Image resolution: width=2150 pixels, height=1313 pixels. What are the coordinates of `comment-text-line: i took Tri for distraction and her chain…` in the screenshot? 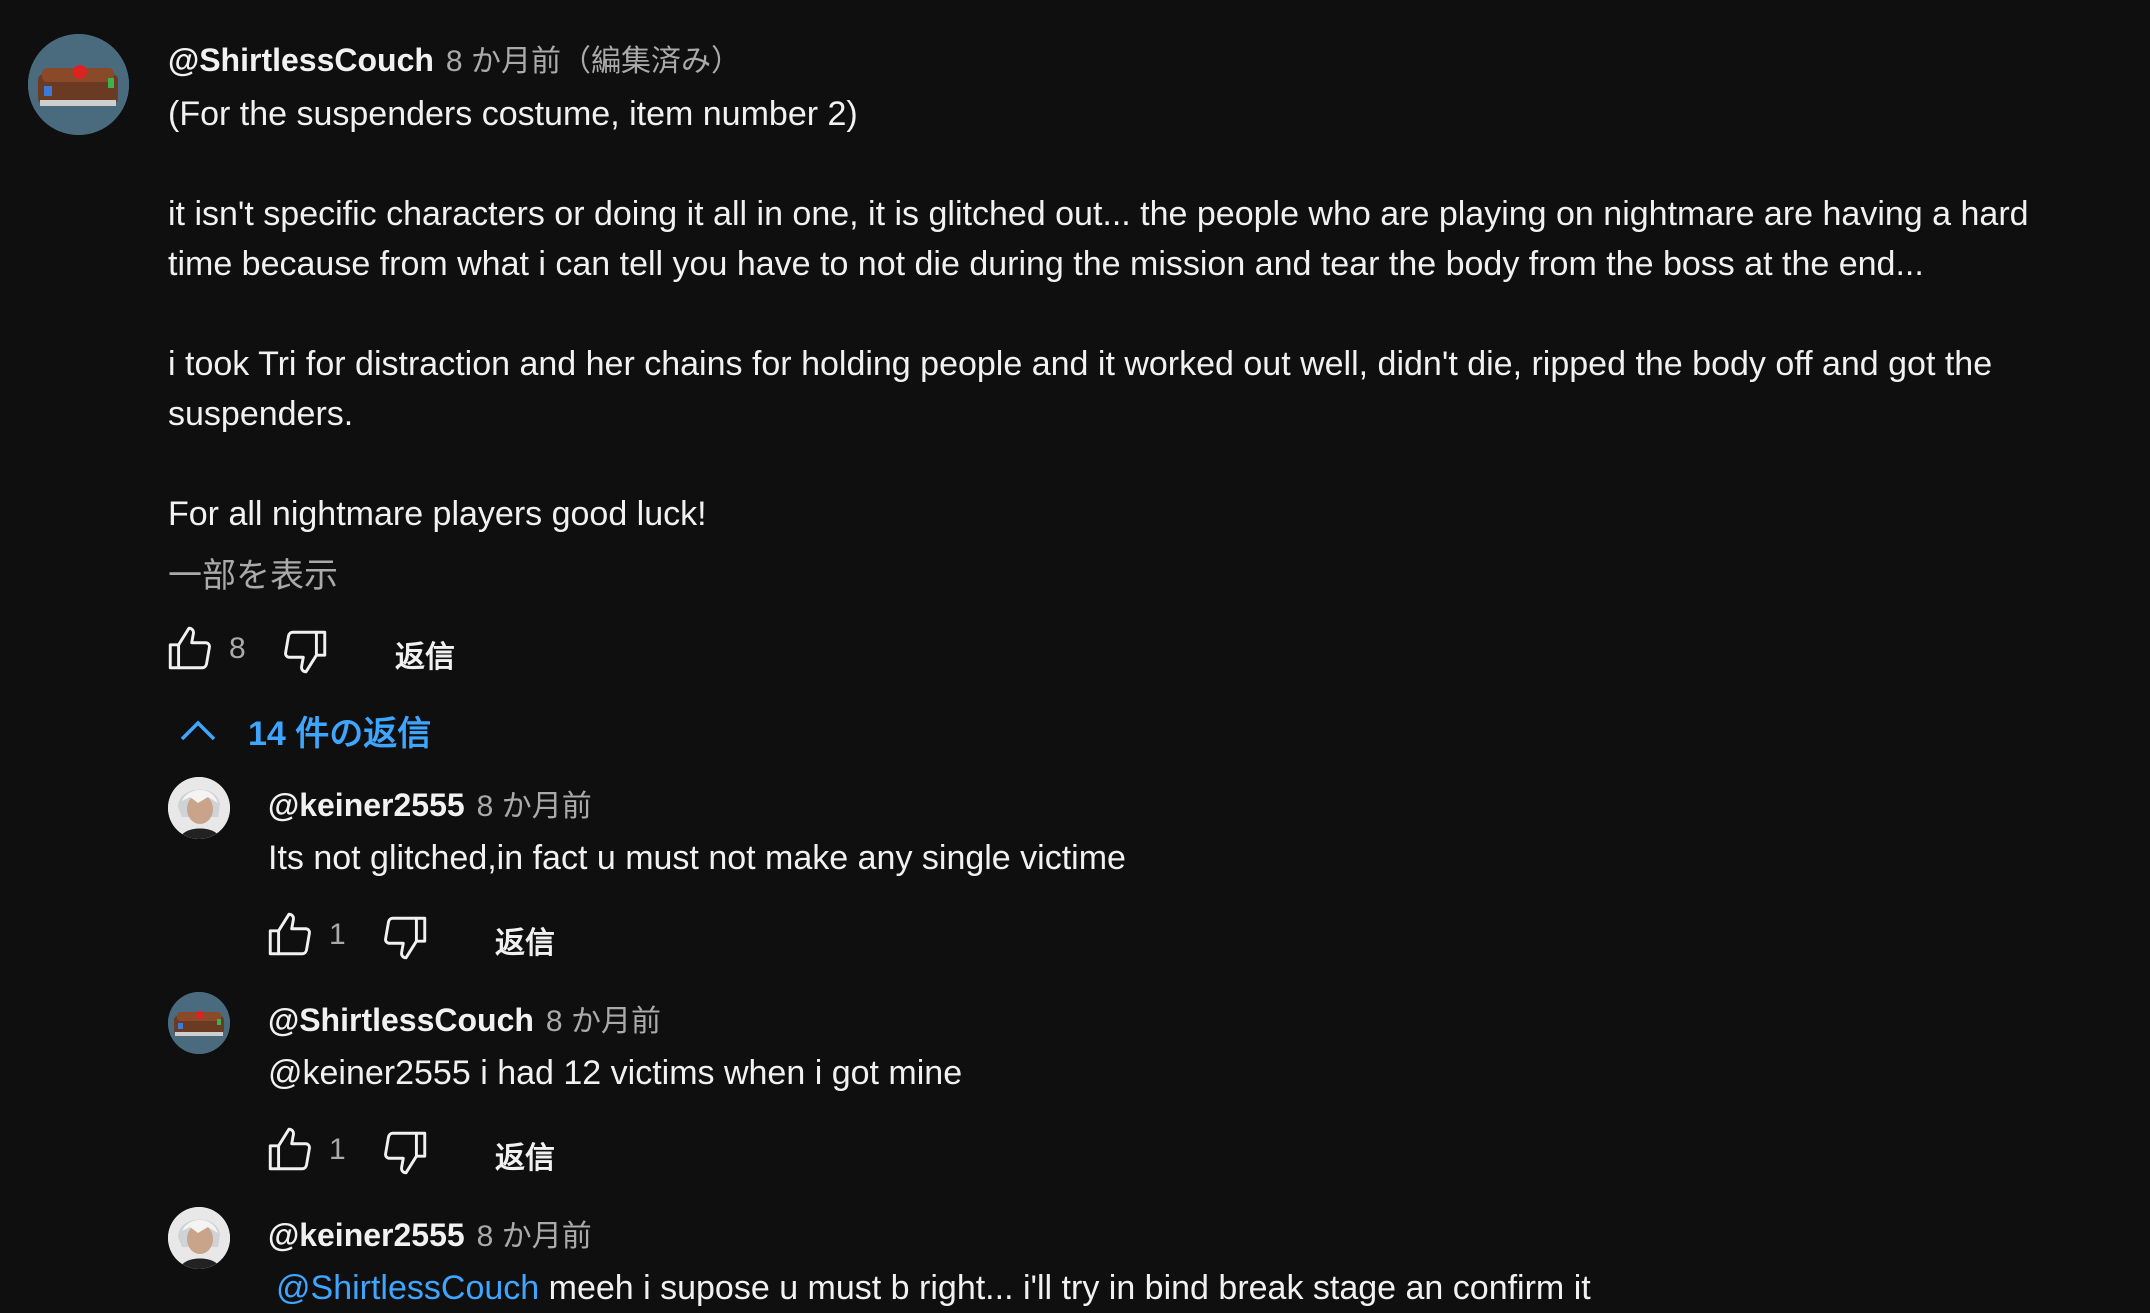 It's located at (1080, 364).